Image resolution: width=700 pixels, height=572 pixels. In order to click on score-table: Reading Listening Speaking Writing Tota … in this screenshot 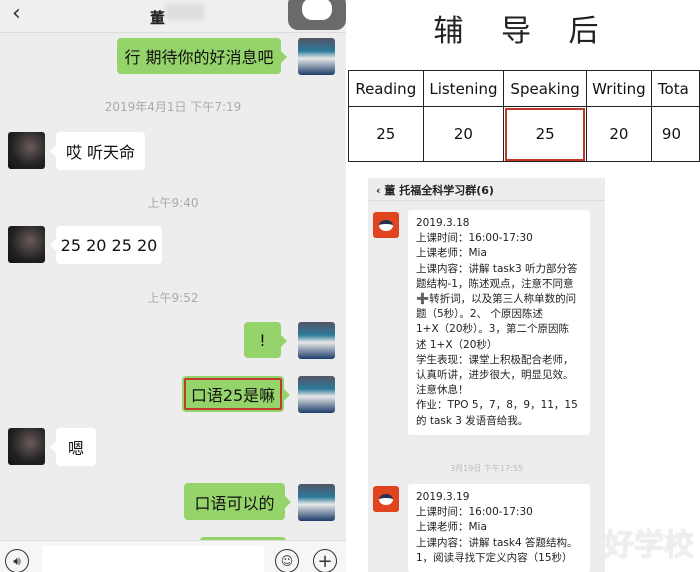, I will do `click(524, 116)`.